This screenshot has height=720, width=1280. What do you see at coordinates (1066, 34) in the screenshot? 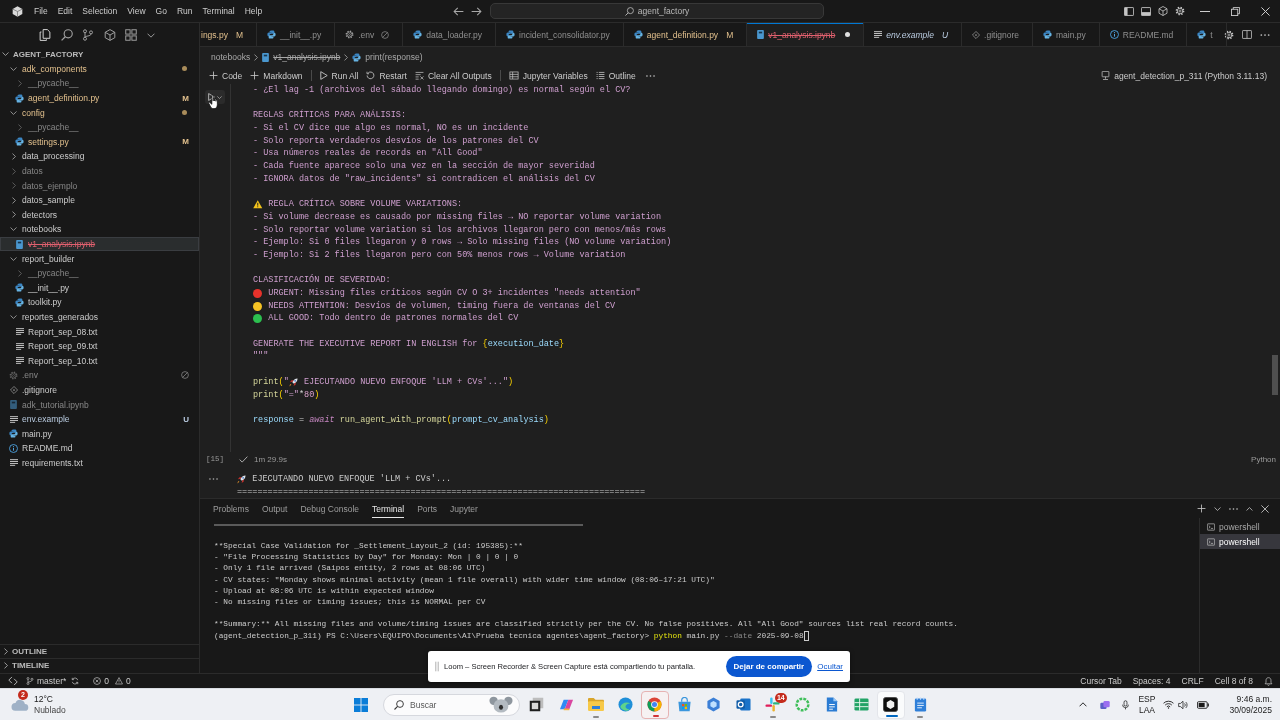
I see `editor-tab: main.py` at bounding box center [1066, 34].